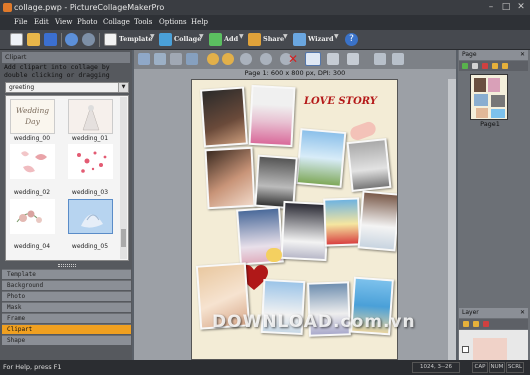  I want to click on menu-options: Options, so click(173, 22).